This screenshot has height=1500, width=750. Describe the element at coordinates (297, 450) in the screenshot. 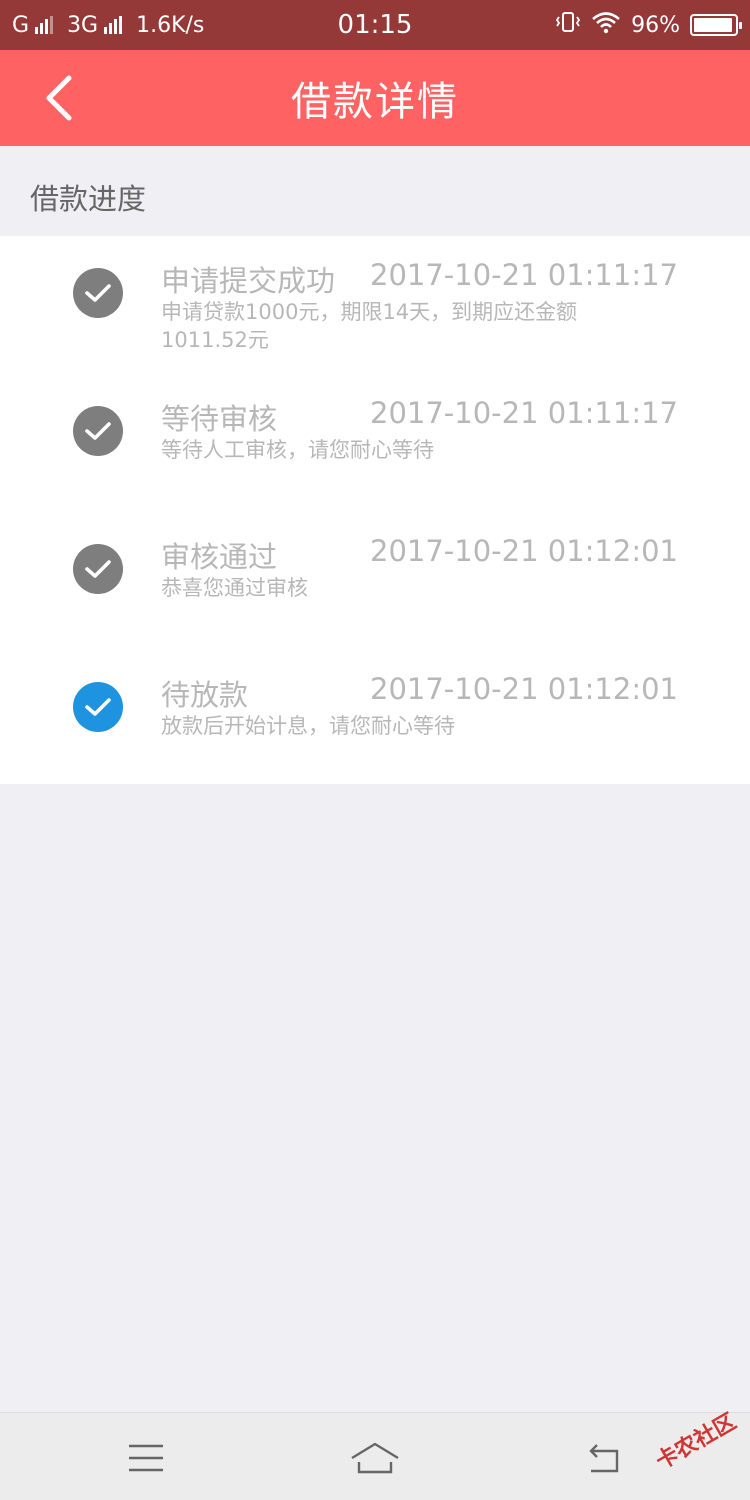

I see `step-description: 等待人工审核，请您耐心等待` at that location.